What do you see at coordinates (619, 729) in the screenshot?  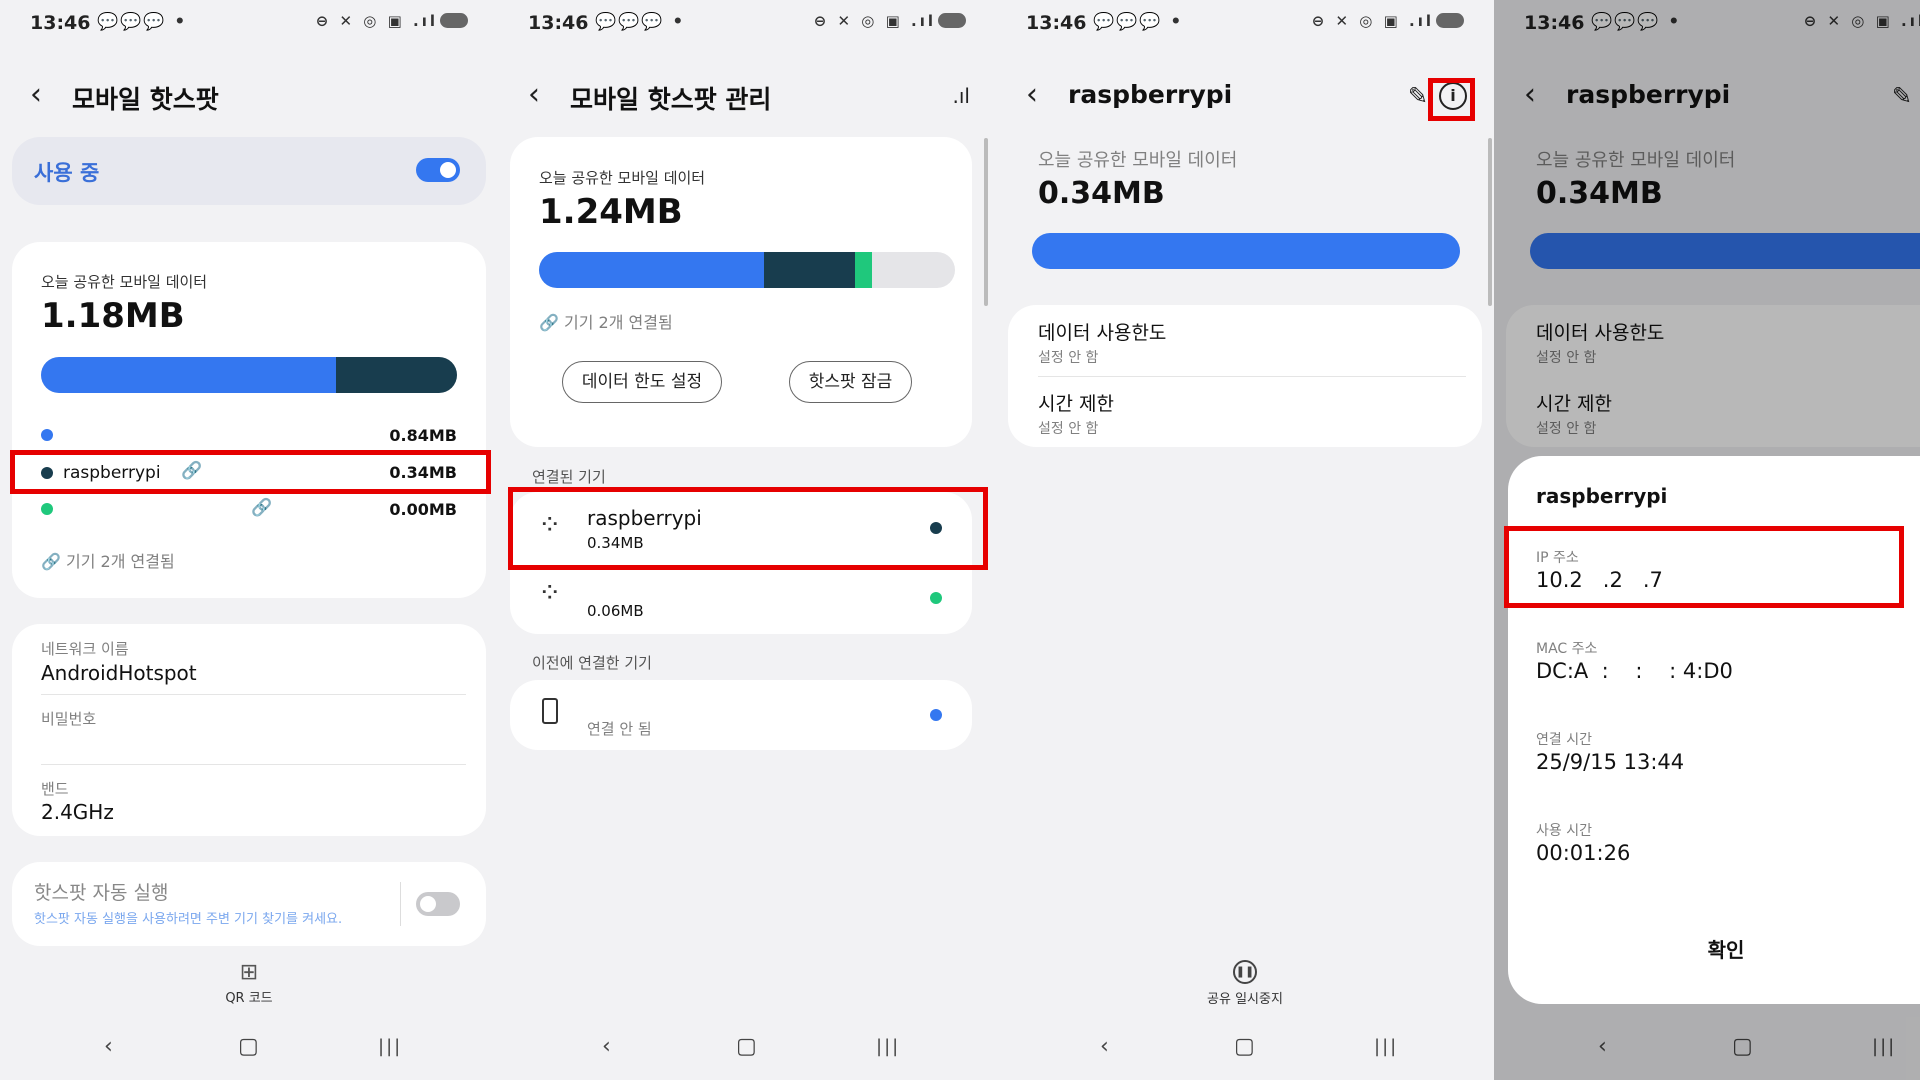 I see `previous-status: 연결 안 됨` at bounding box center [619, 729].